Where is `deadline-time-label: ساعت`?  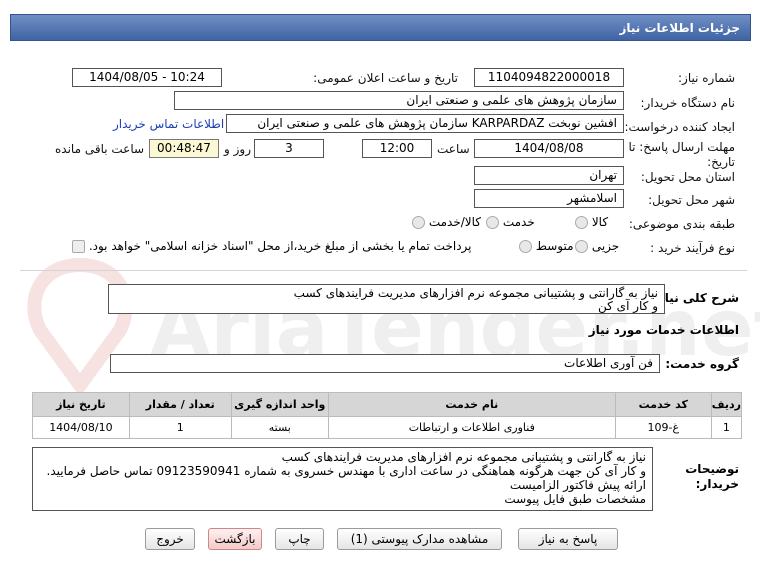 deadline-time-label: ساعت is located at coordinates (453, 149).